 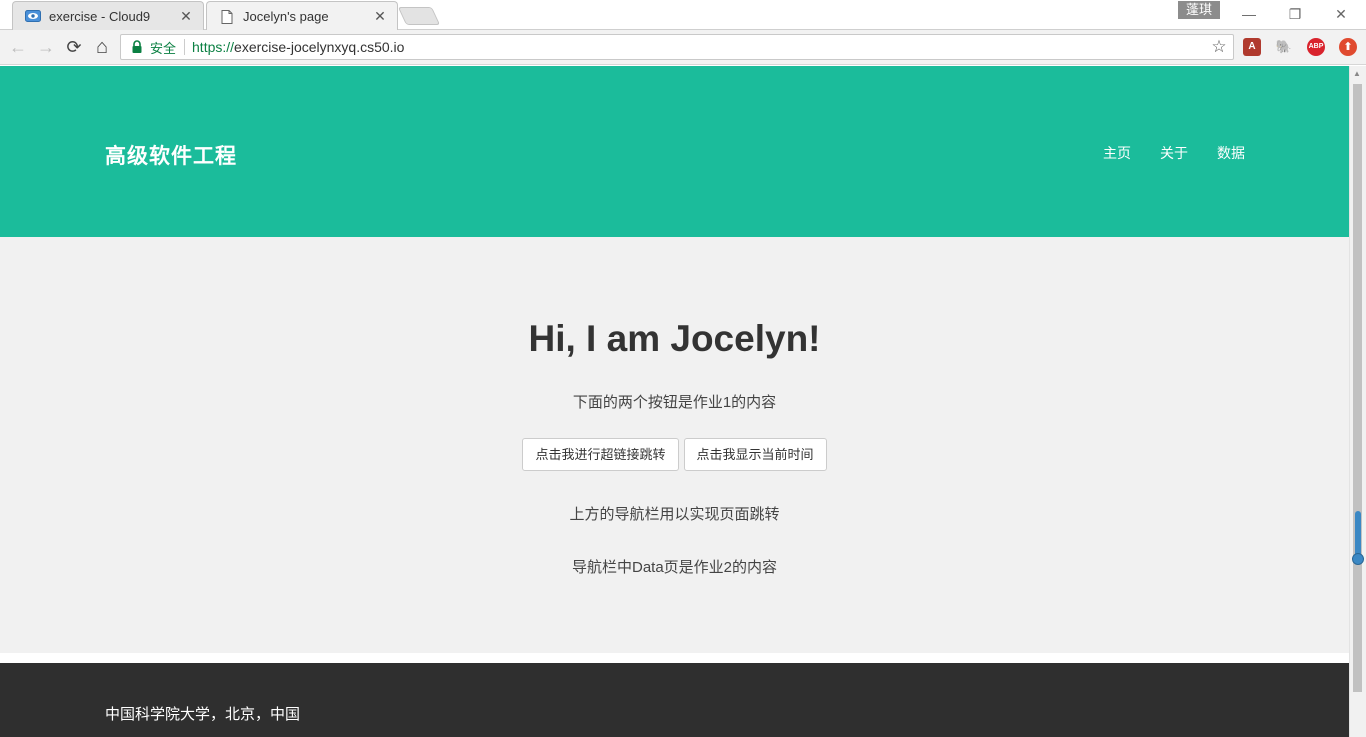 I want to click on hyperlink-jump-button: 点击我进行超链接跳转, so click(x=600, y=454).